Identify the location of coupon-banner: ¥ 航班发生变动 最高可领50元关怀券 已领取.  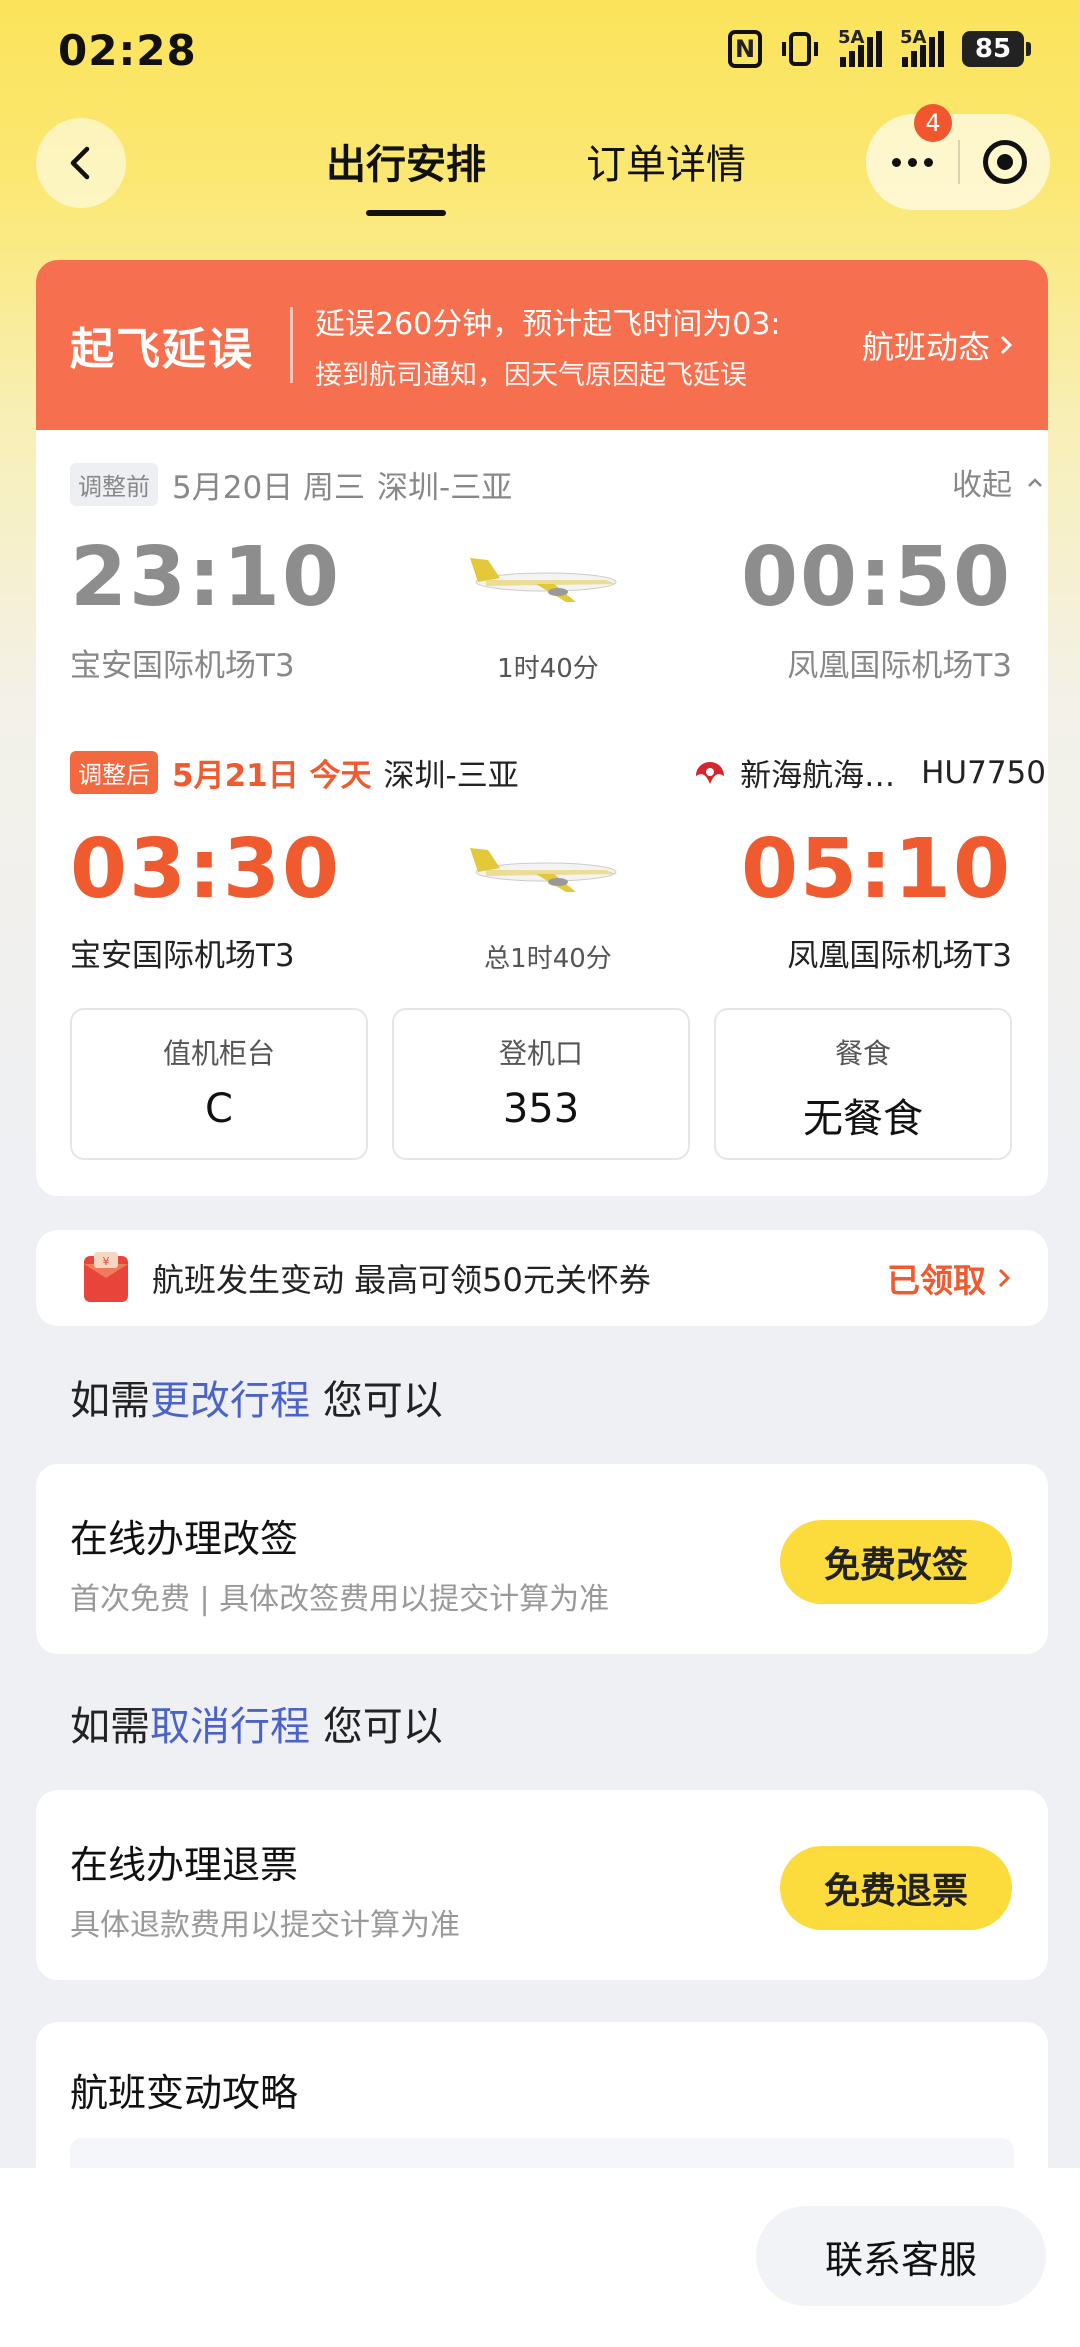
(542, 1278).